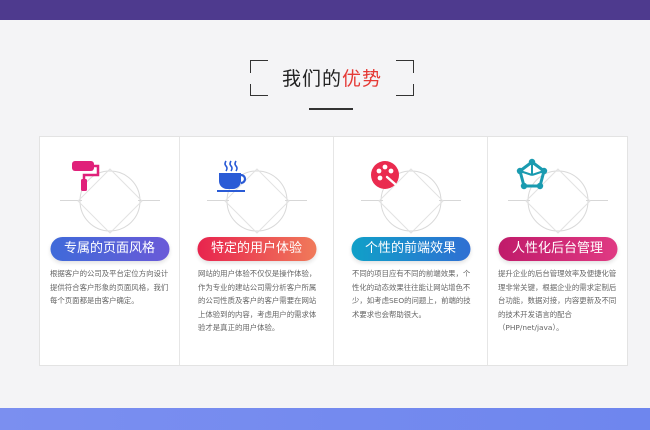 The width and height of the screenshot is (650, 430). I want to click on card-title-pill: 专属的页面风格, so click(109, 249).